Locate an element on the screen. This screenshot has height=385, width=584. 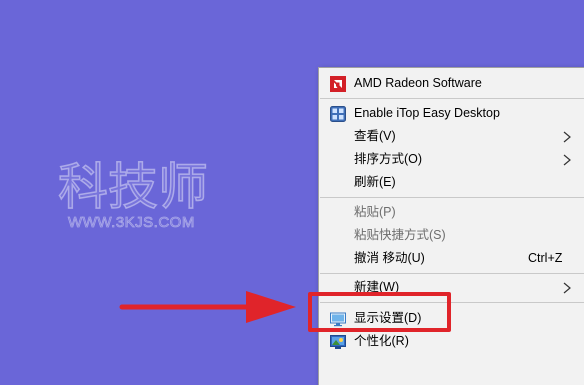
annotation-arrow is located at coordinates (207, 307).